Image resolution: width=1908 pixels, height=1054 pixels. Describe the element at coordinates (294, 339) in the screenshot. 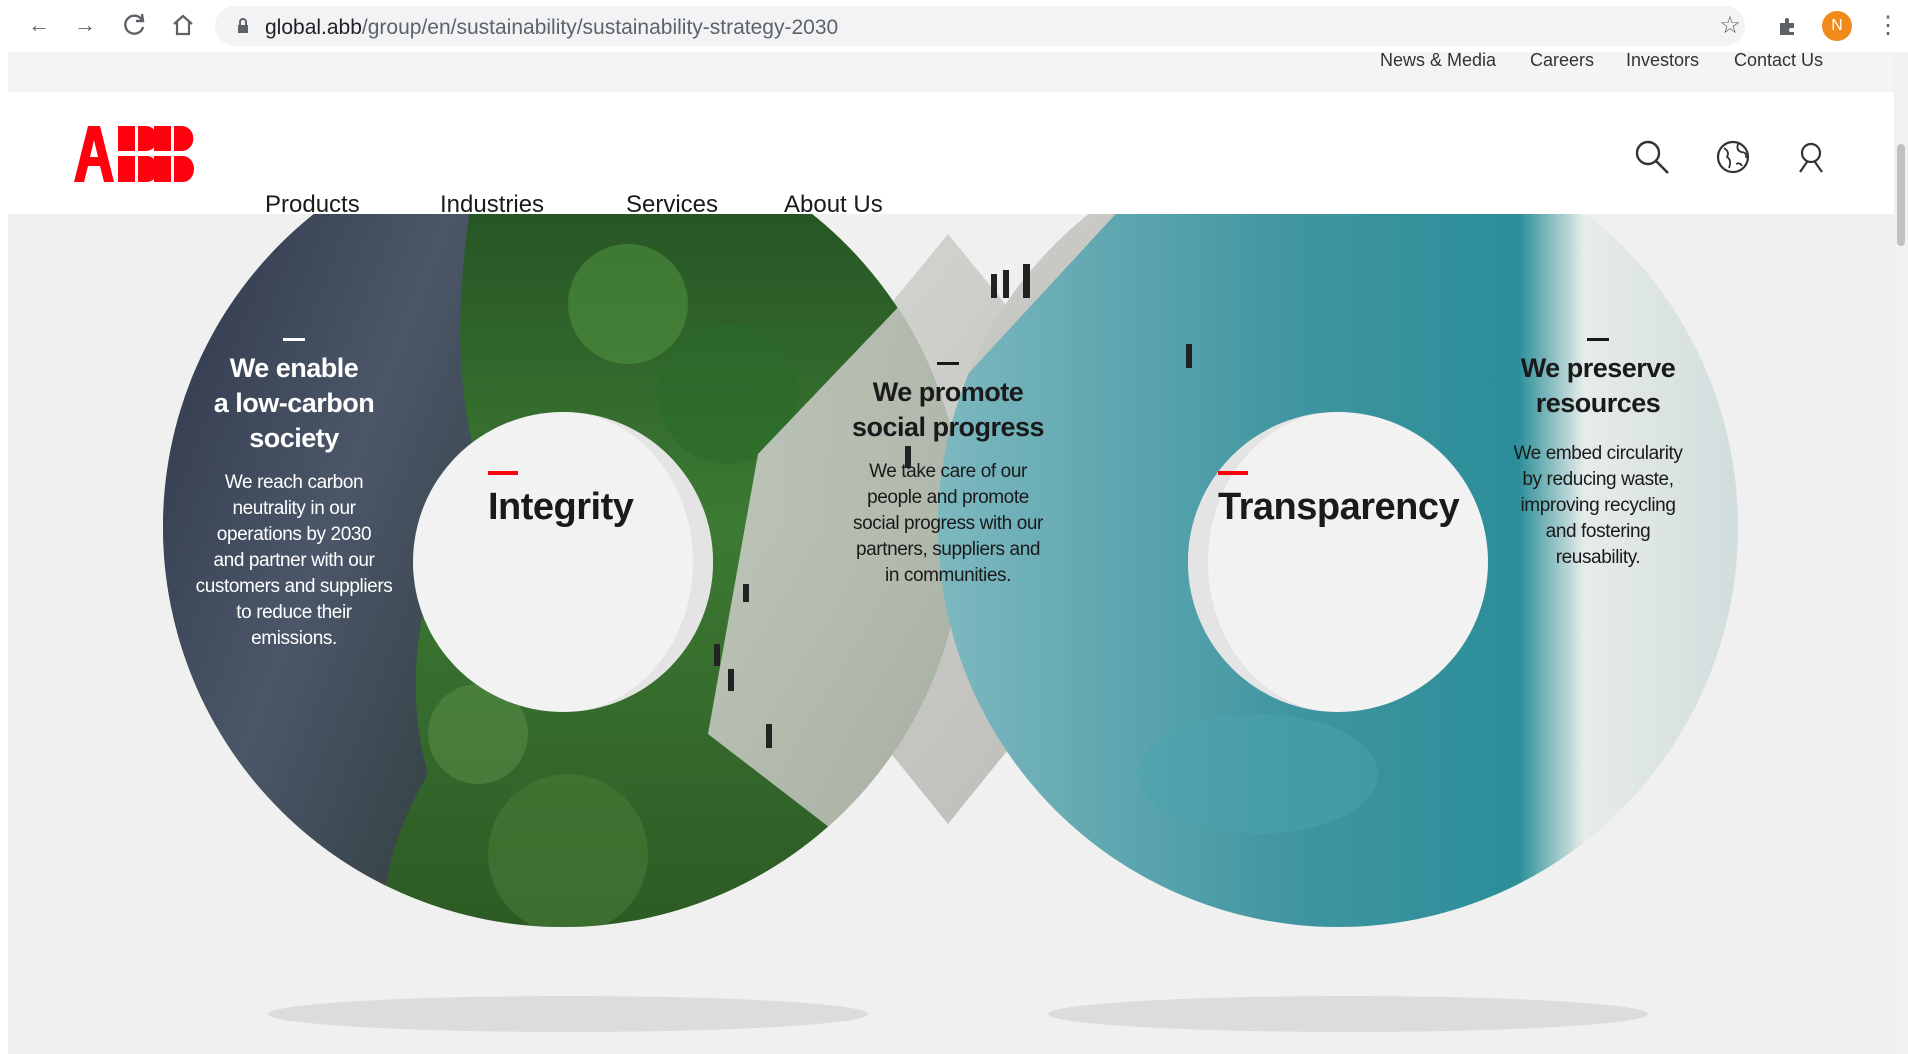

I see `low-carbon-dash` at that location.